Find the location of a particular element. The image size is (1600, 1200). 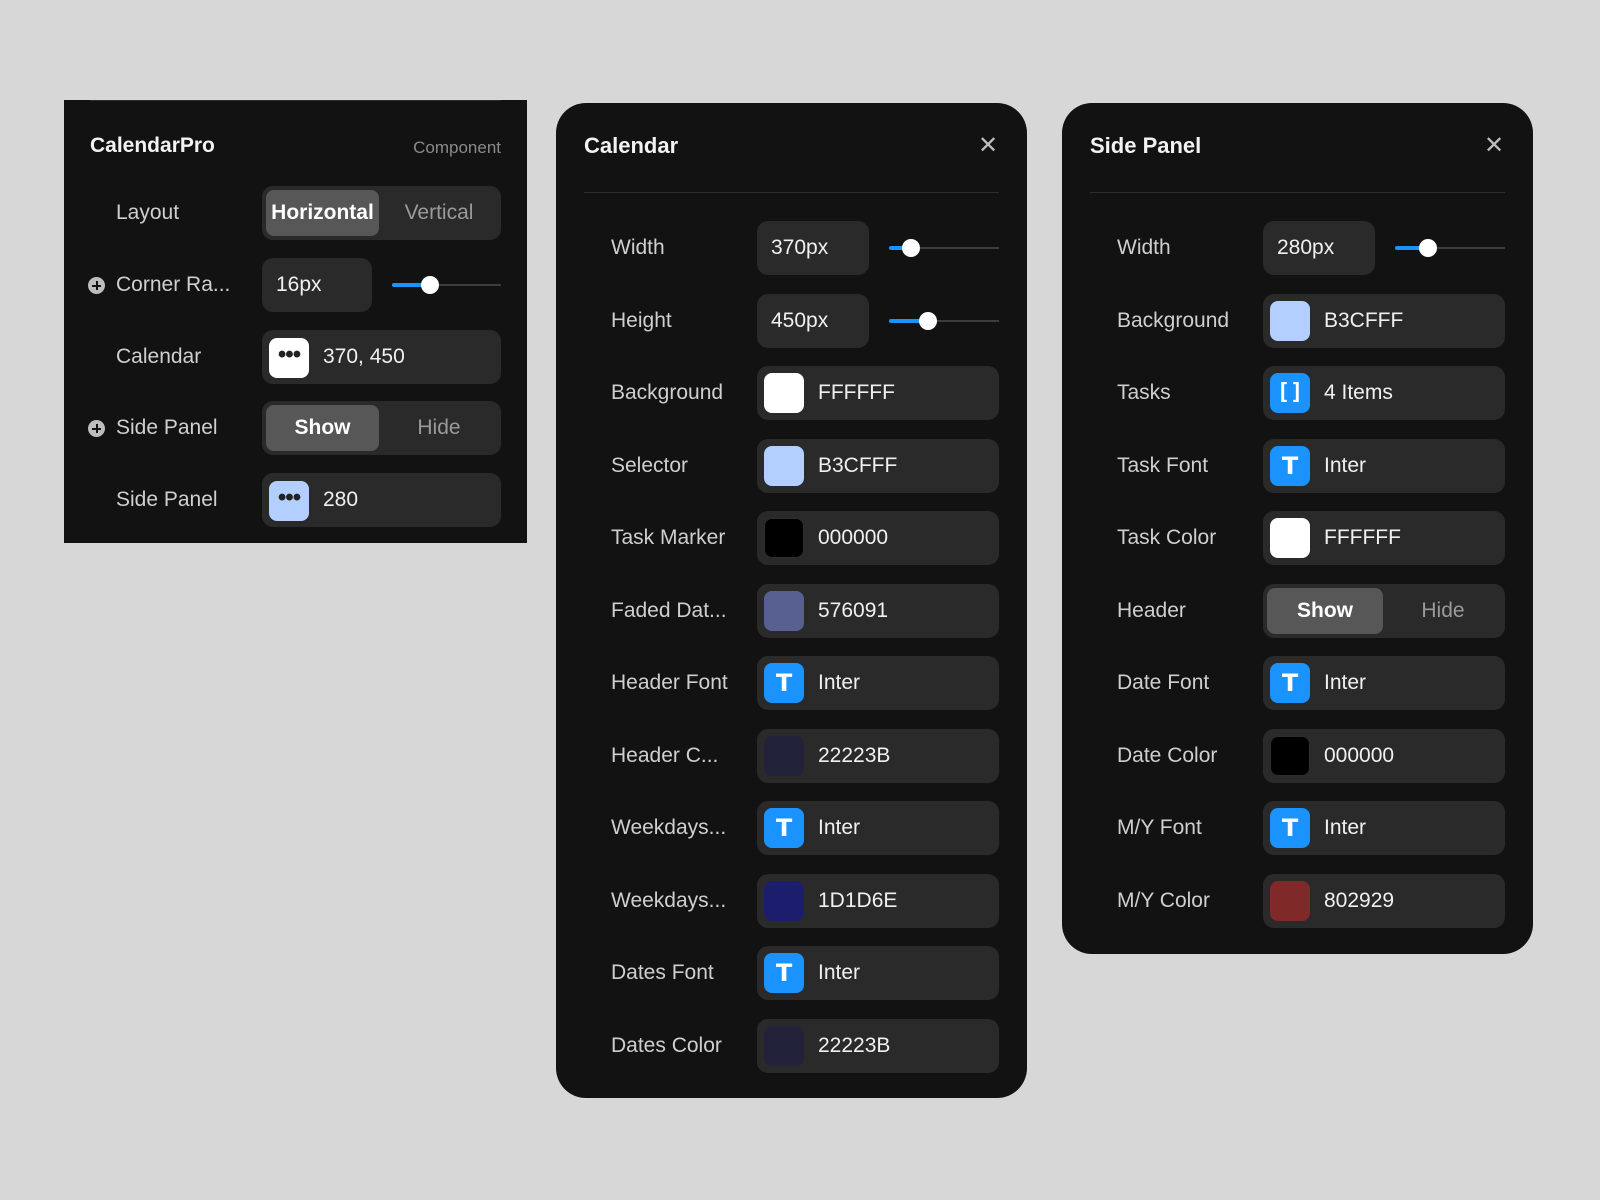

row-label: Task Font is located at coordinates (1163, 465).